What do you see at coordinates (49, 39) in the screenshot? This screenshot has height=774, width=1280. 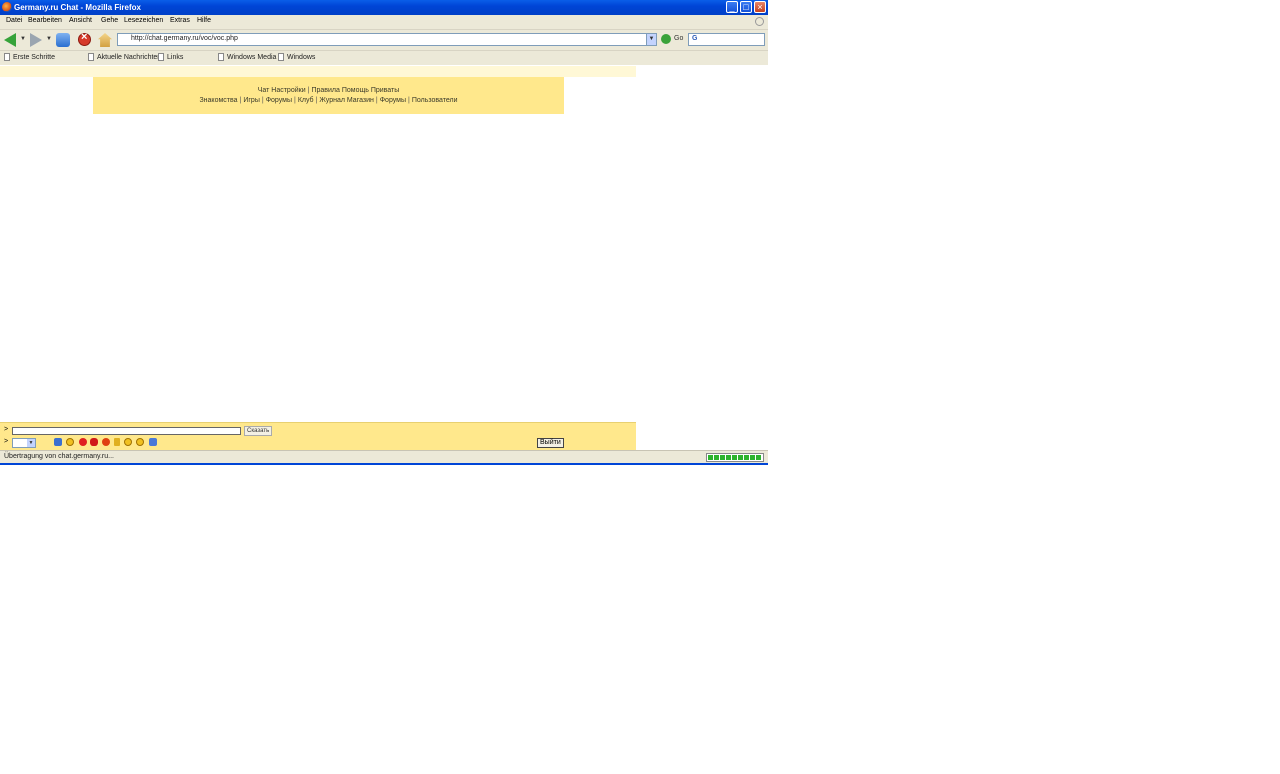 I see `forward-dropdown-icon: ▼` at bounding box center [49, 39].